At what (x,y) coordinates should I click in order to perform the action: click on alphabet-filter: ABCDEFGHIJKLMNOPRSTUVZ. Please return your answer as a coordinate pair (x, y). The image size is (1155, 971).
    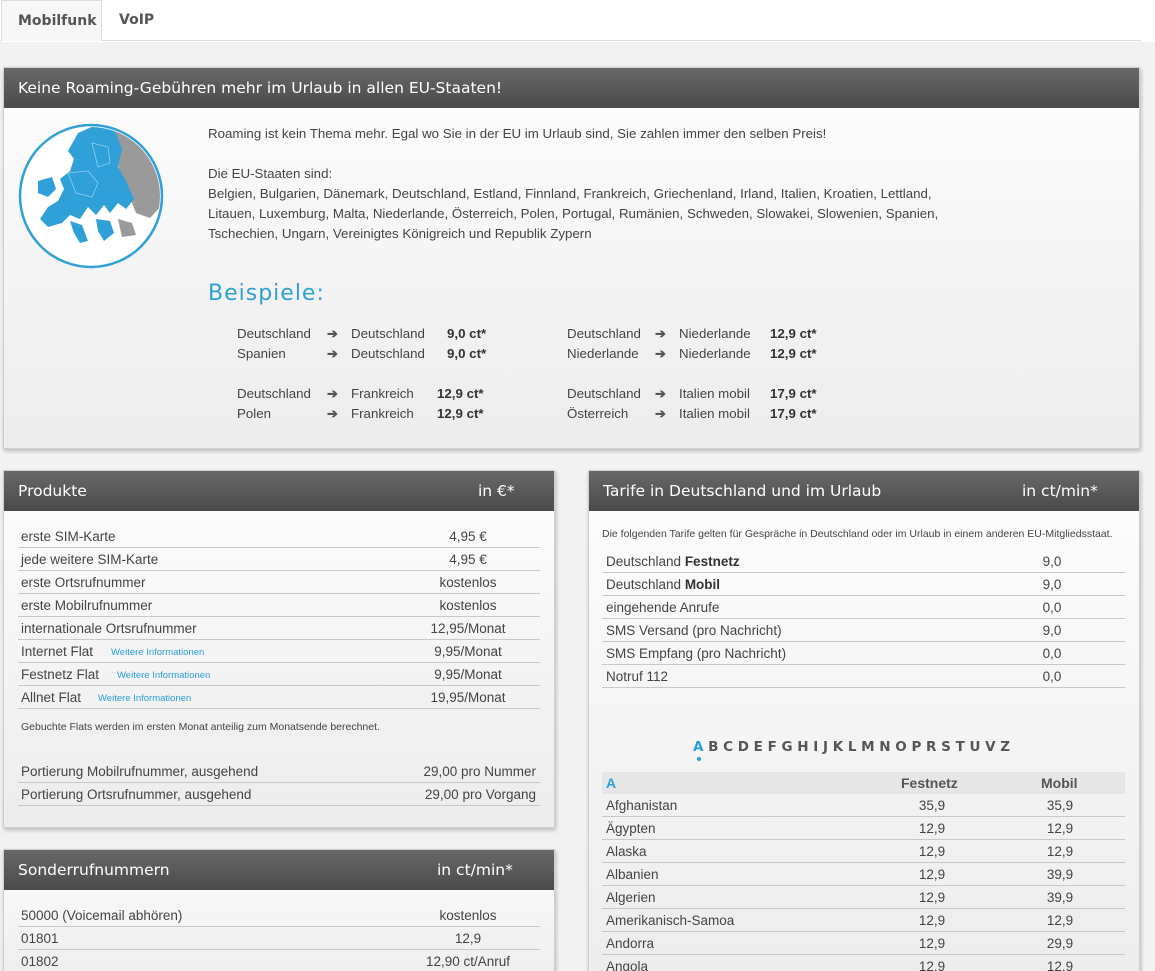
    Looking at the image, I should click on (854, 747).